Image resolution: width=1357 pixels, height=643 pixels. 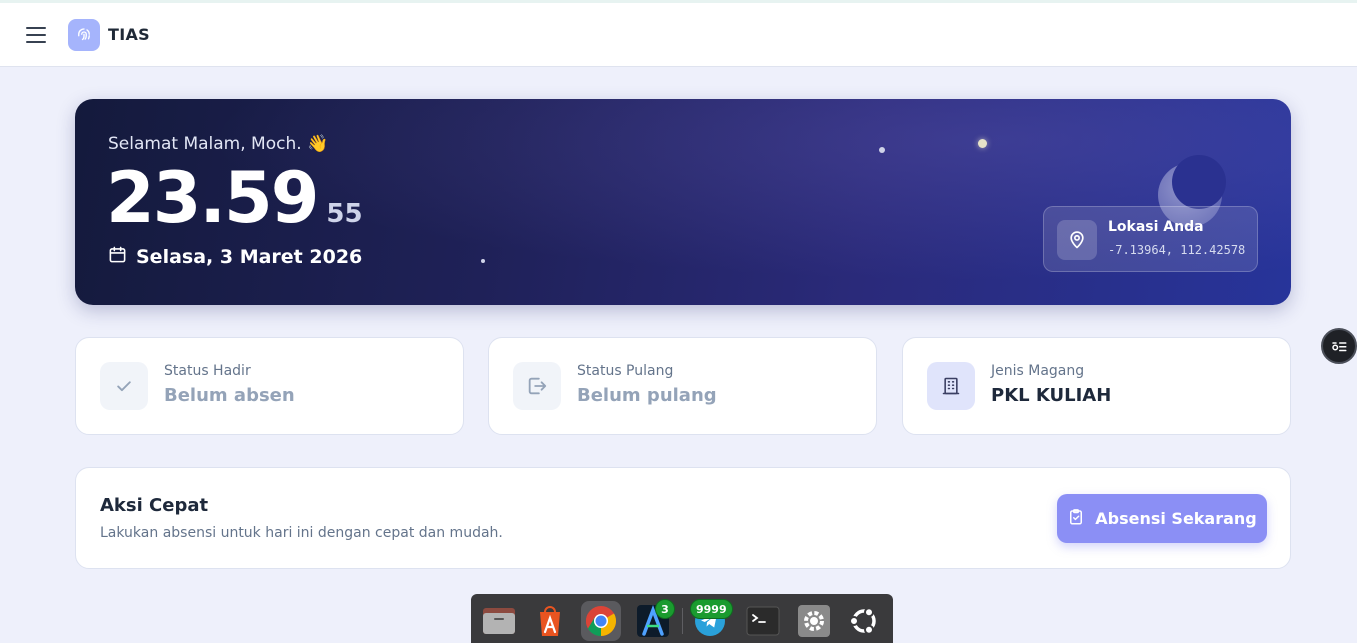 I want to click on taskbar-dock: 3 9999, so click(x=682, y=618).